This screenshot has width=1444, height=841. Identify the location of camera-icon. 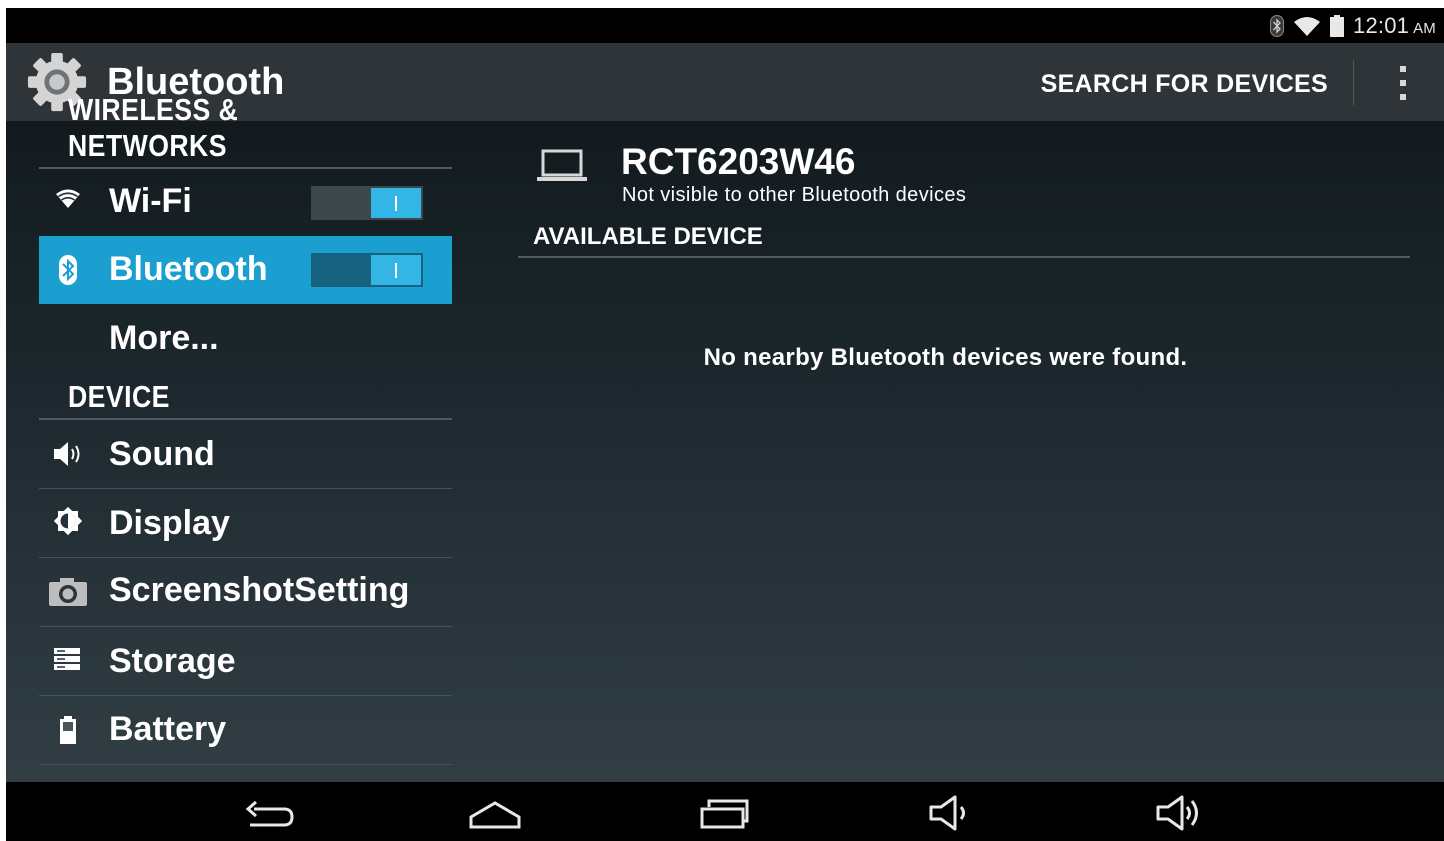
(68, 592).